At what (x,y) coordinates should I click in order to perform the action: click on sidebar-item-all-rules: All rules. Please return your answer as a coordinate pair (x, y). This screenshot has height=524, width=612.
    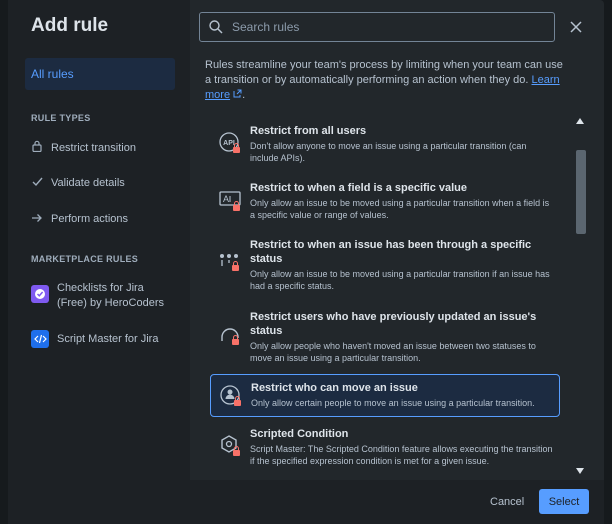
    Looking at the image, I should click on (100, 74).